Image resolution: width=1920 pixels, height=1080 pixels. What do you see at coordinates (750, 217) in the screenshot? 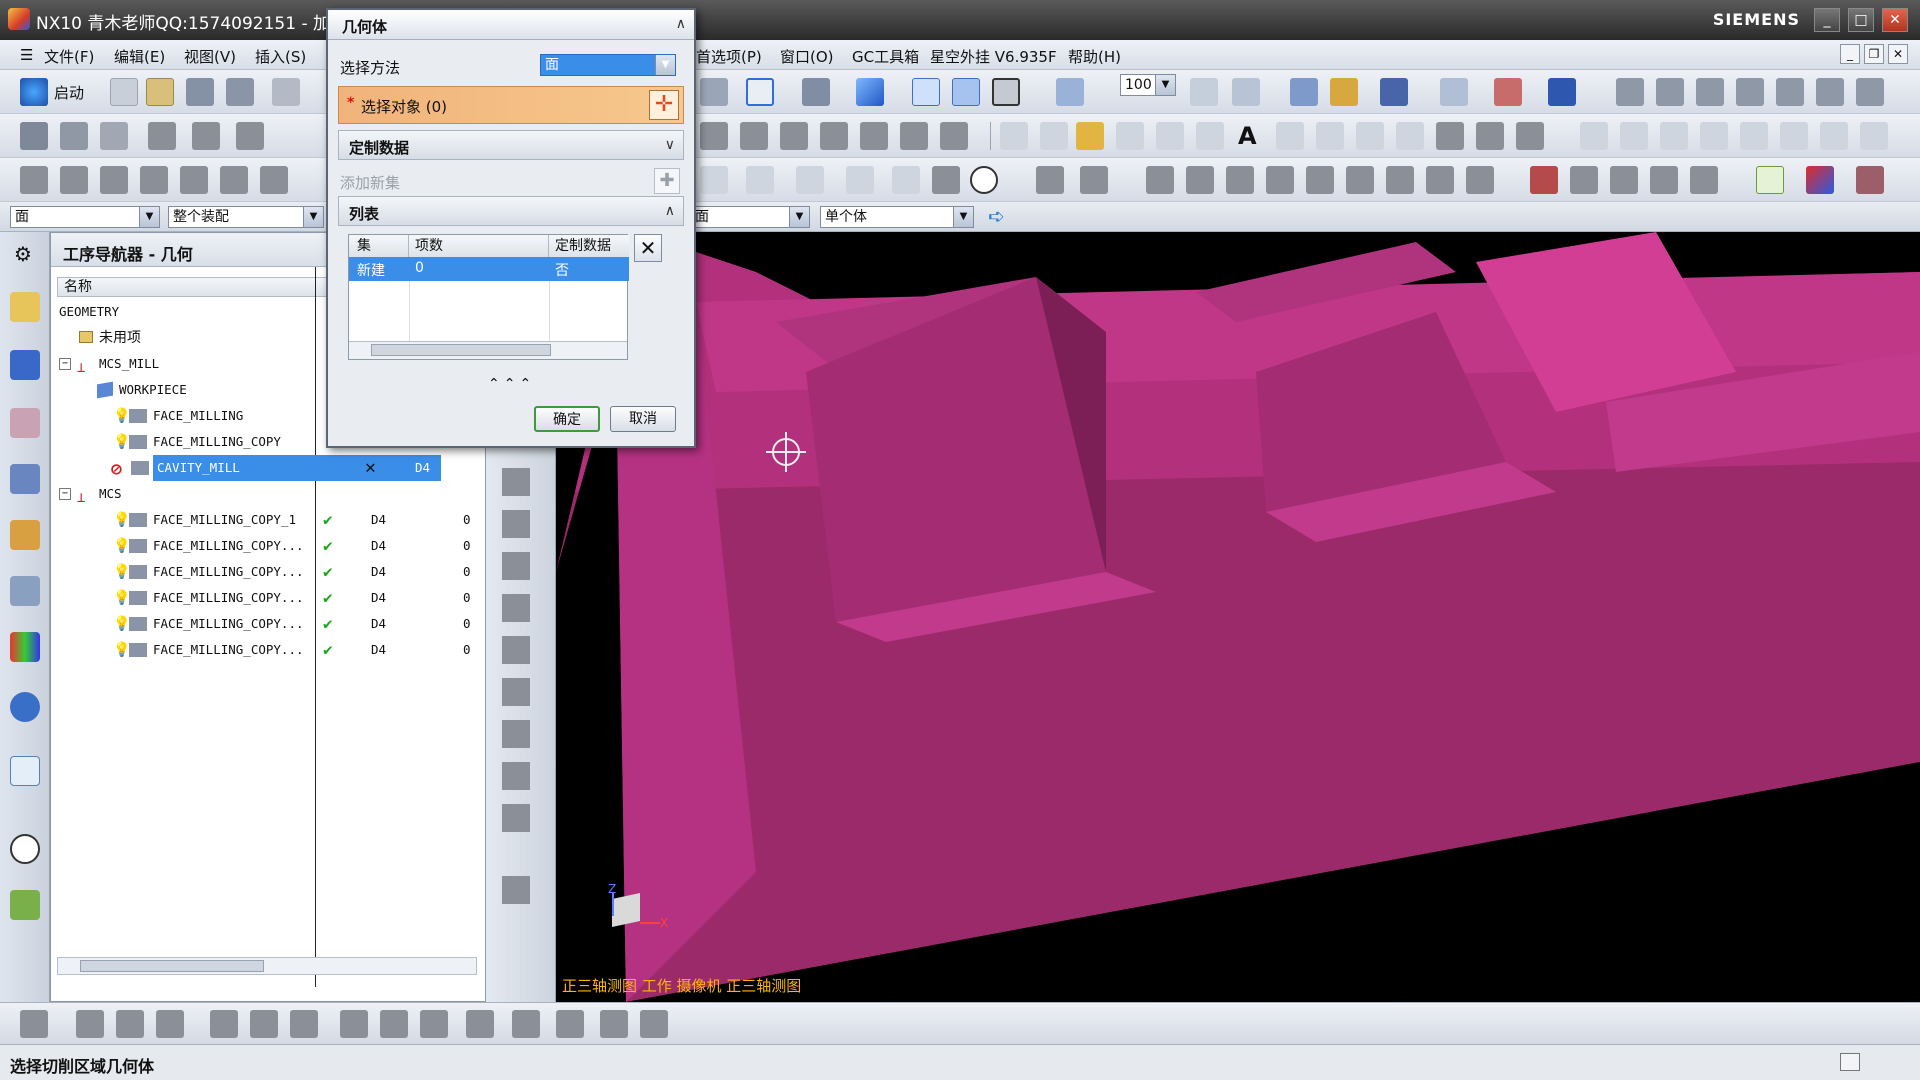
I see `face-rule-combo: 面 ▼` at bounding box center [750, 217].